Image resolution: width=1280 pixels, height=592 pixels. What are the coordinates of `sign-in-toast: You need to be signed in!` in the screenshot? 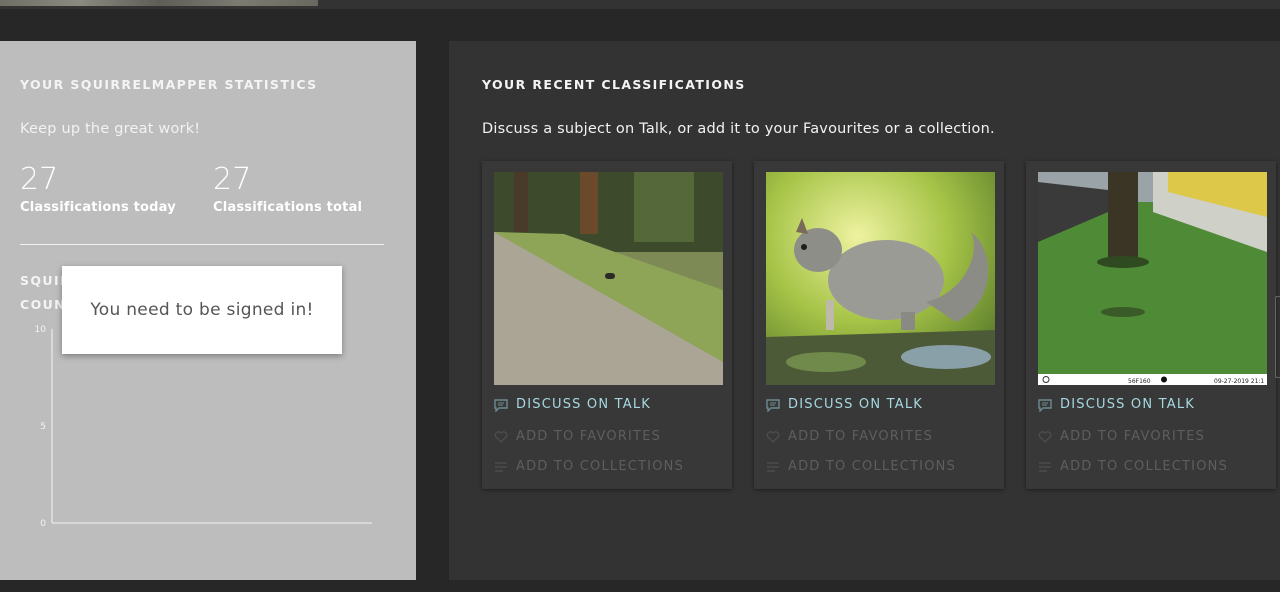 It's located at (202, 310).